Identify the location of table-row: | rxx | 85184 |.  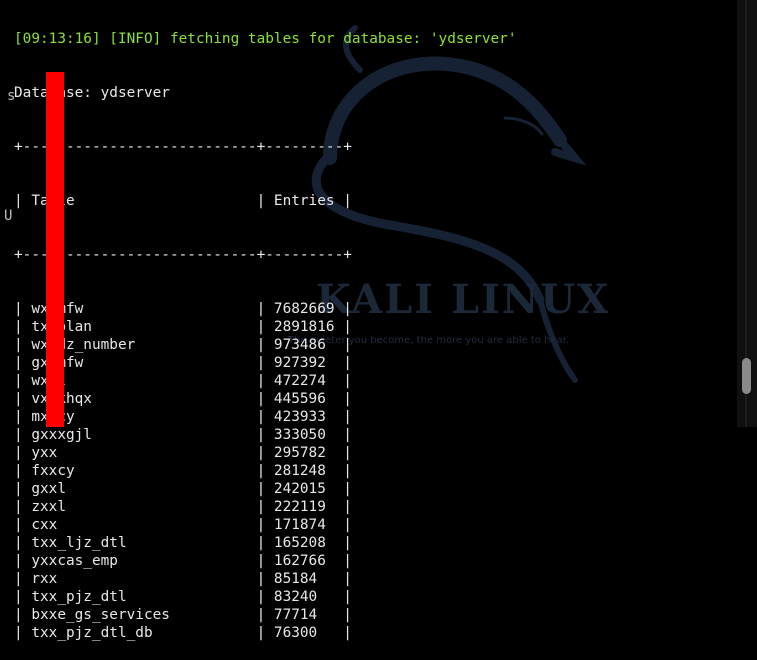
(183, 579).